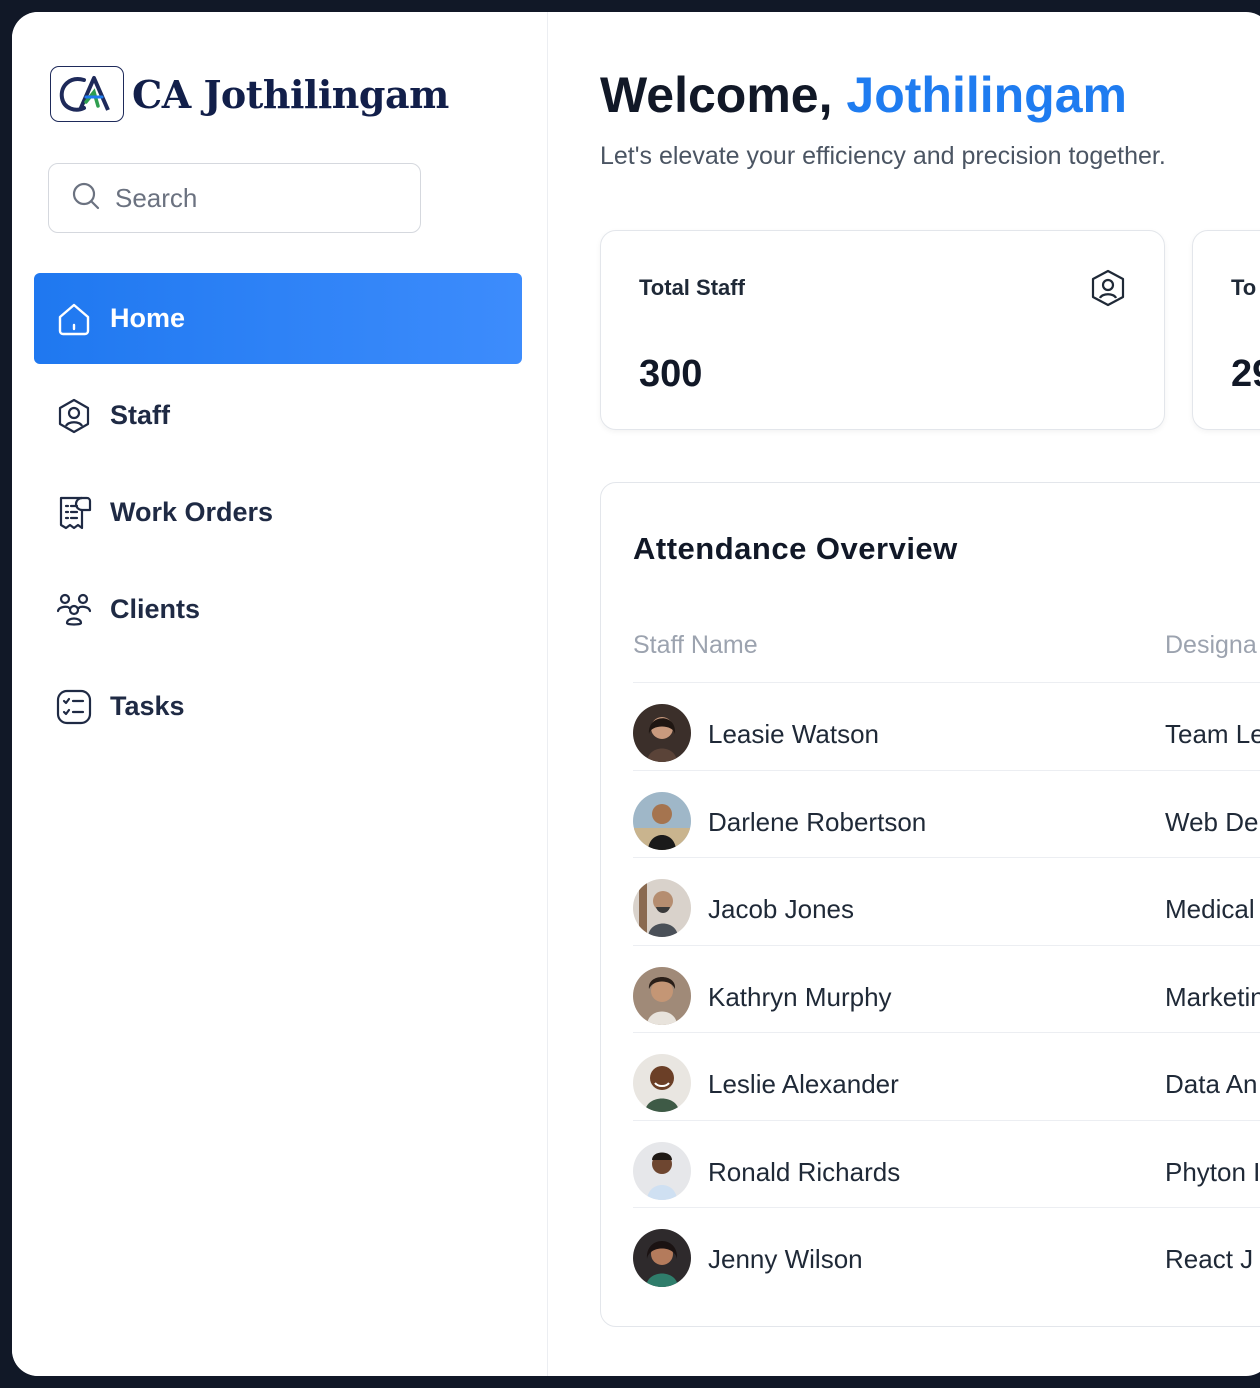 Image resolution: width=1260 pixels, height=1388 pixels. I want to click on staff-name: Darlene Robertson, so click(817, 821).